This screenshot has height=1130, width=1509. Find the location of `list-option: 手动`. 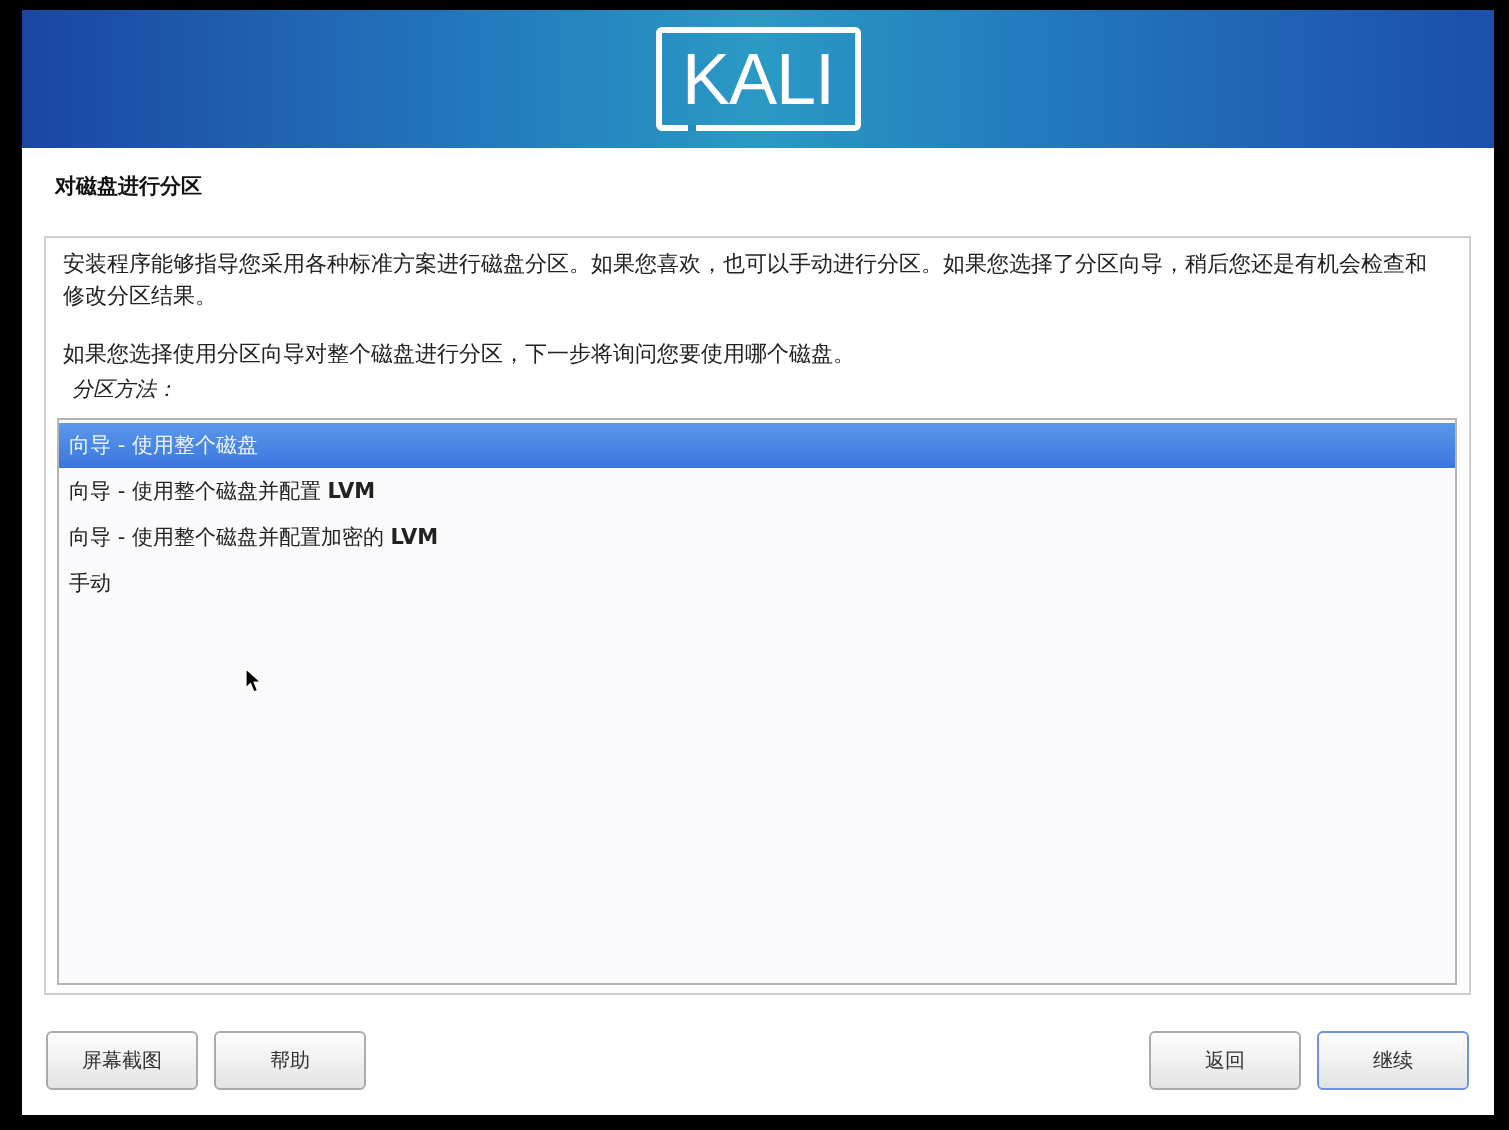

list-option: 手动 is located at coordinates (757, 583).